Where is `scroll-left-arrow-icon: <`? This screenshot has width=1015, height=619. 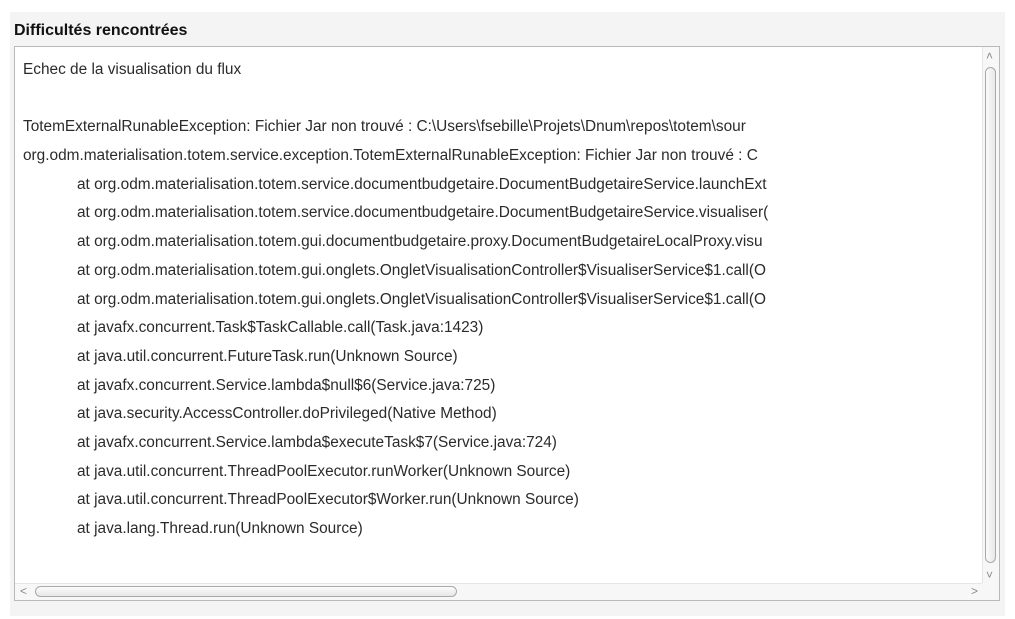 scroll-left-arrow-icon: < is located at coordinates (23, 591).